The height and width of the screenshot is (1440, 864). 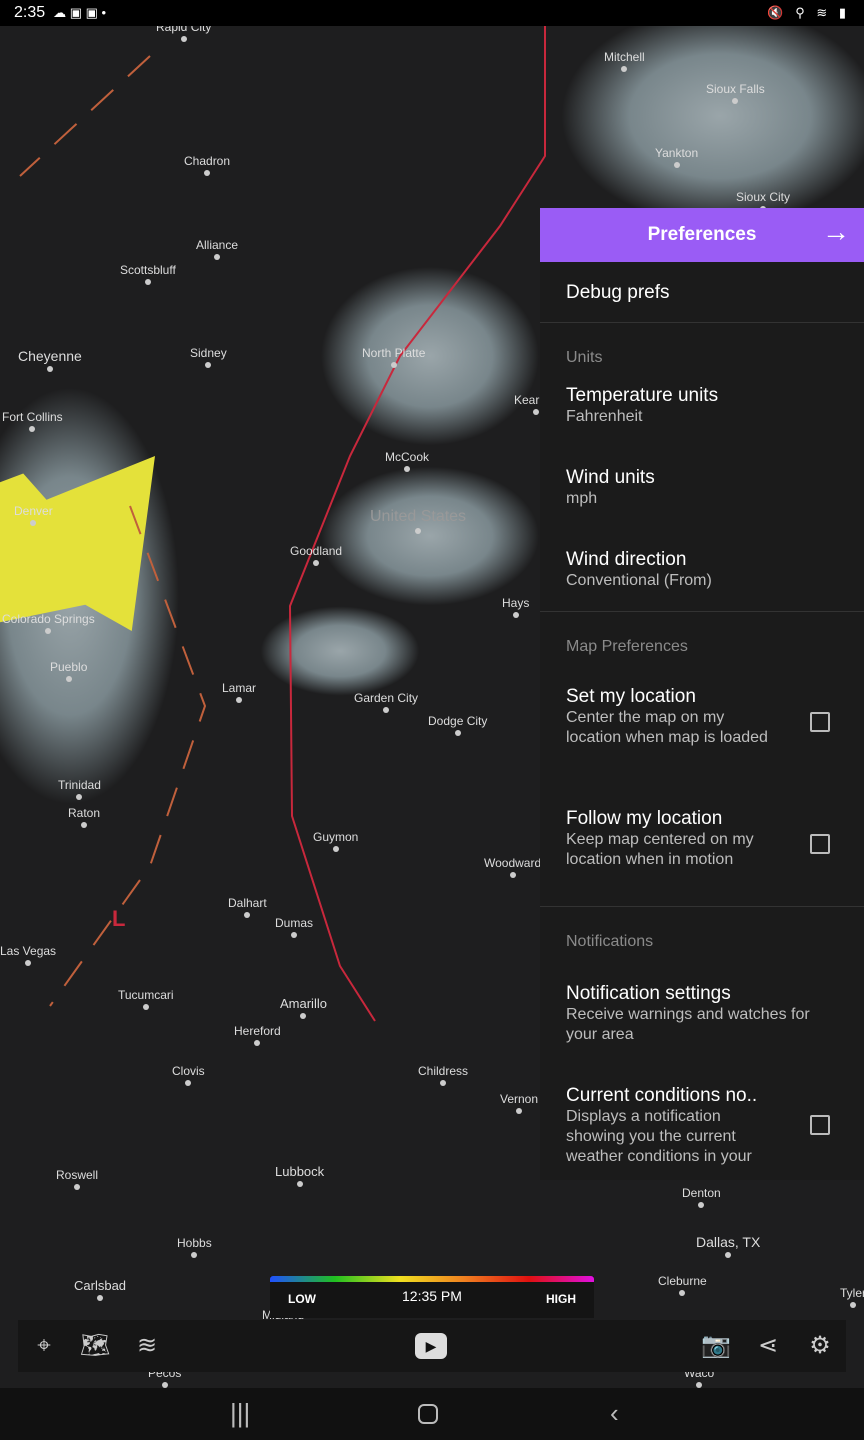 What do you see at coordinates (95, 1346) in the screenshot?
I see `map-icon: 🗺` at bounding box center [95, 1346].